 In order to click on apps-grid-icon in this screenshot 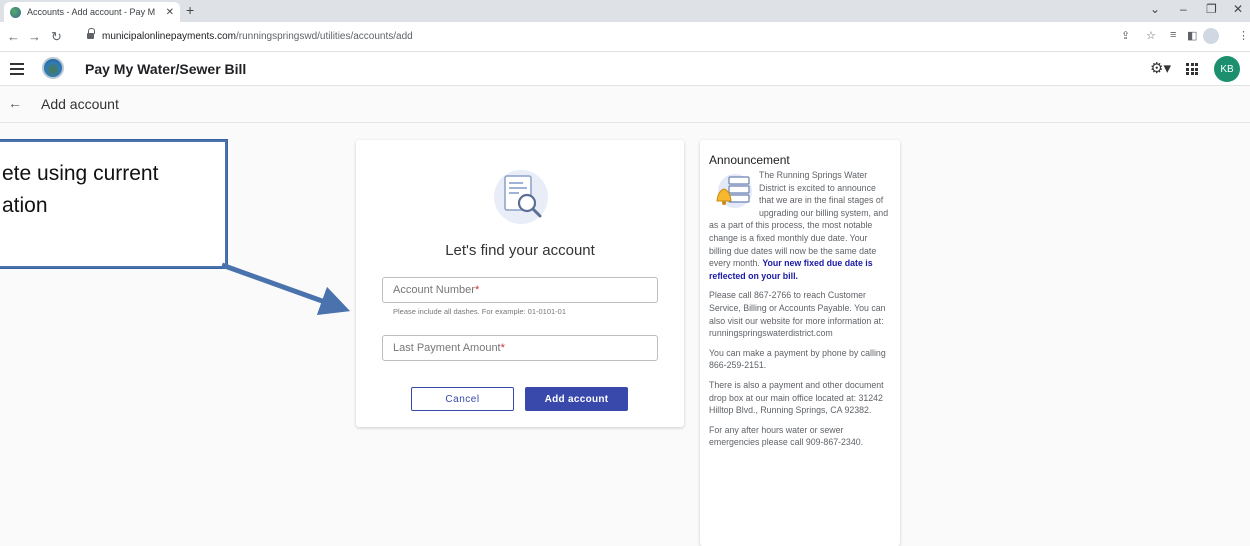, I will do `click(1192, 69)`.